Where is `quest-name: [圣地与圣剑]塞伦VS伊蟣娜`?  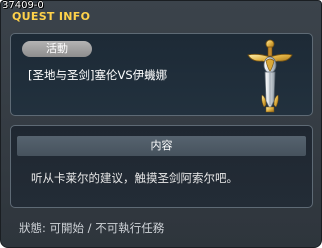
quest-name: [圣地与圣剑]塞伦VS伊蟣娜 is located at coordinates (98, 75).